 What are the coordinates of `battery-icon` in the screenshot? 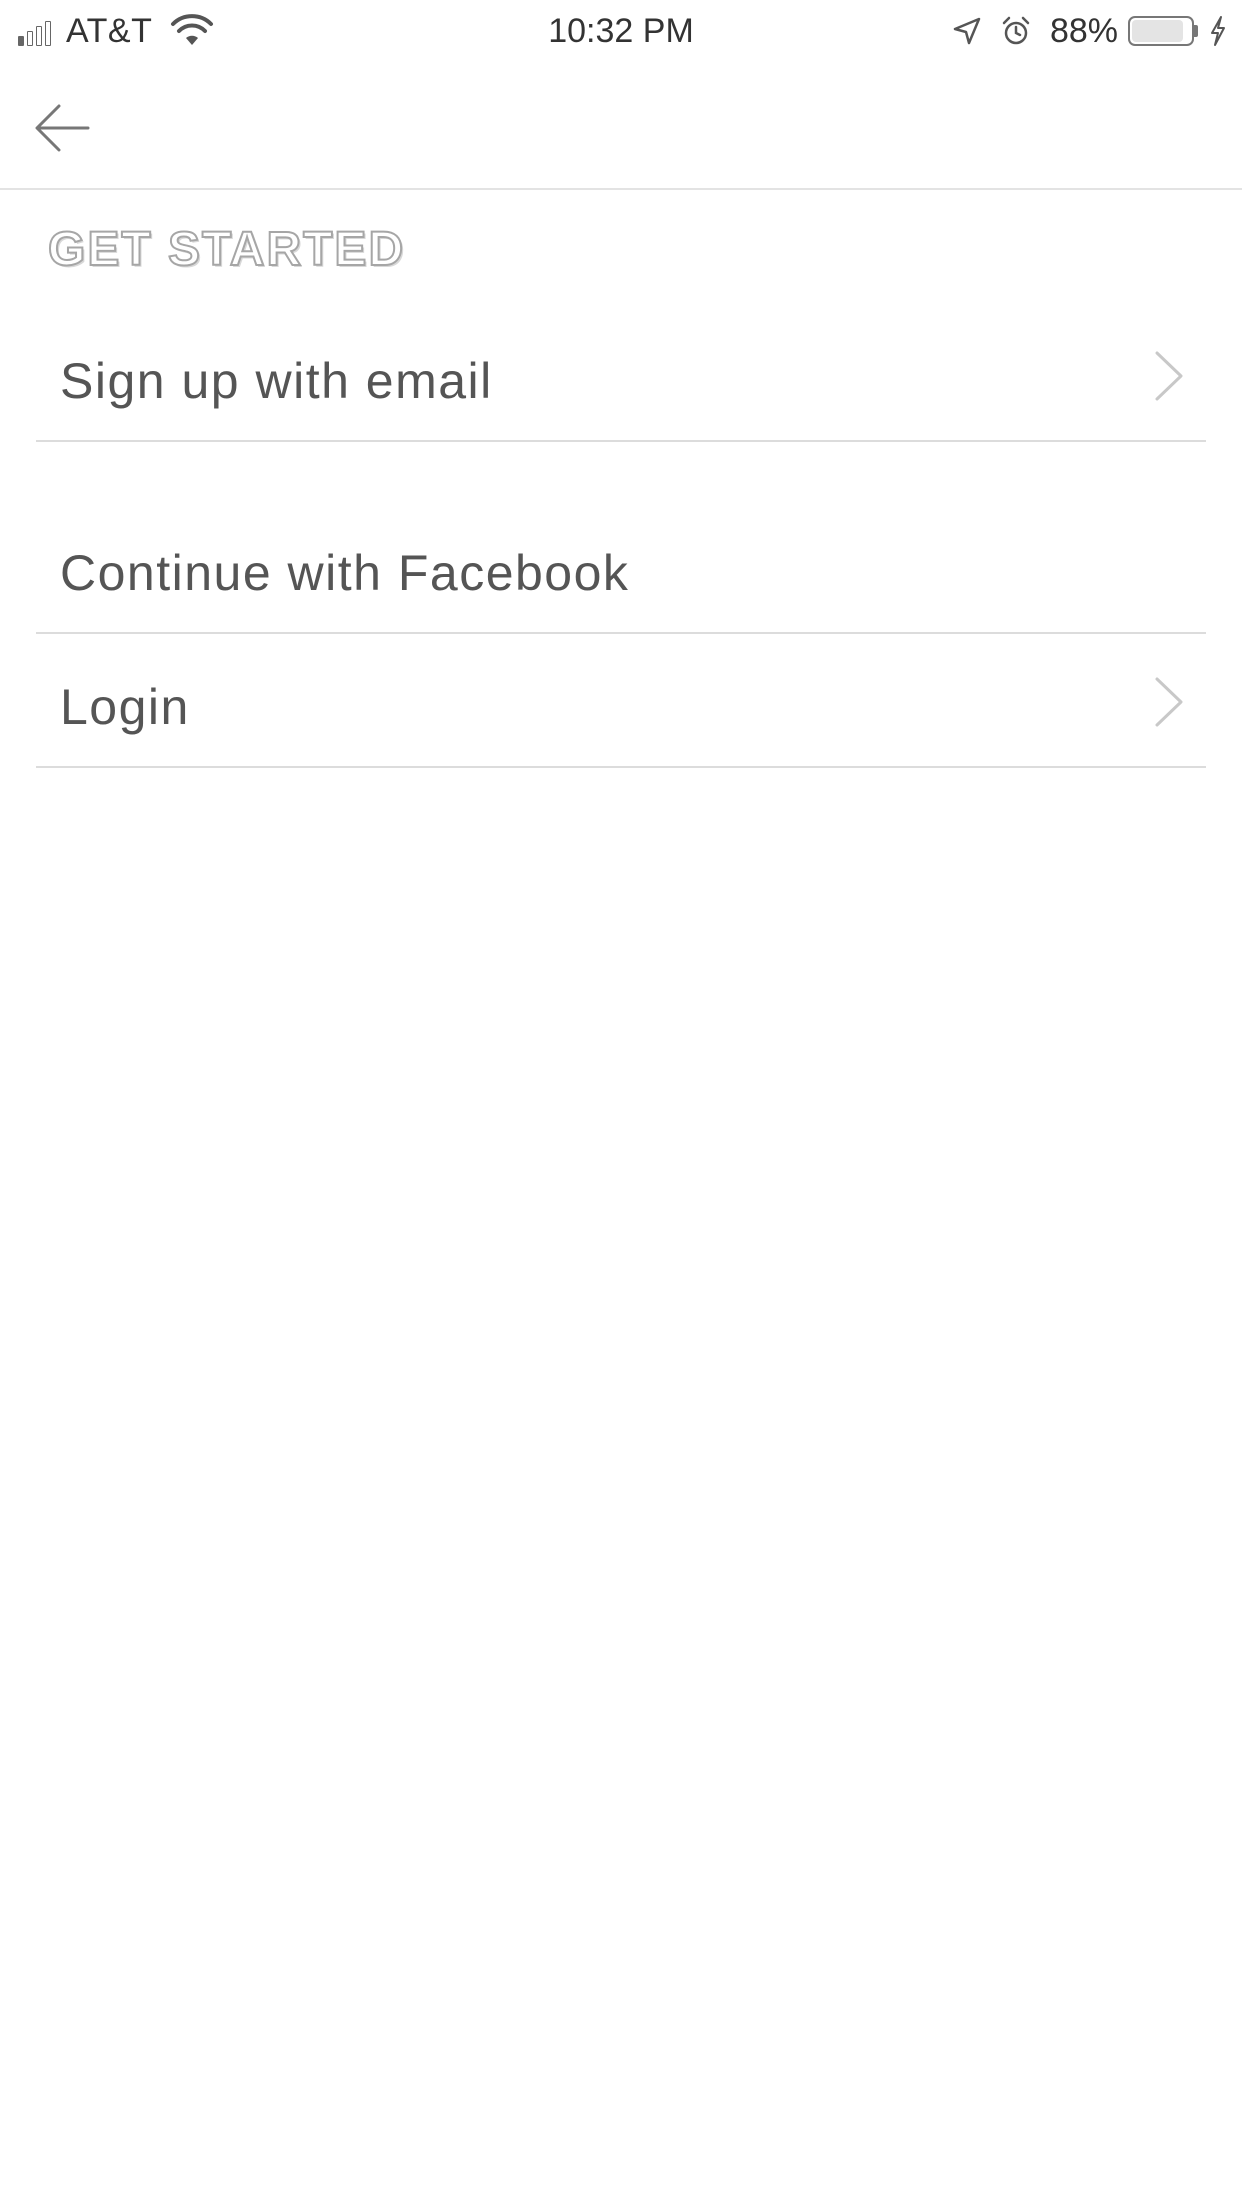 It's located at (1161, 31).